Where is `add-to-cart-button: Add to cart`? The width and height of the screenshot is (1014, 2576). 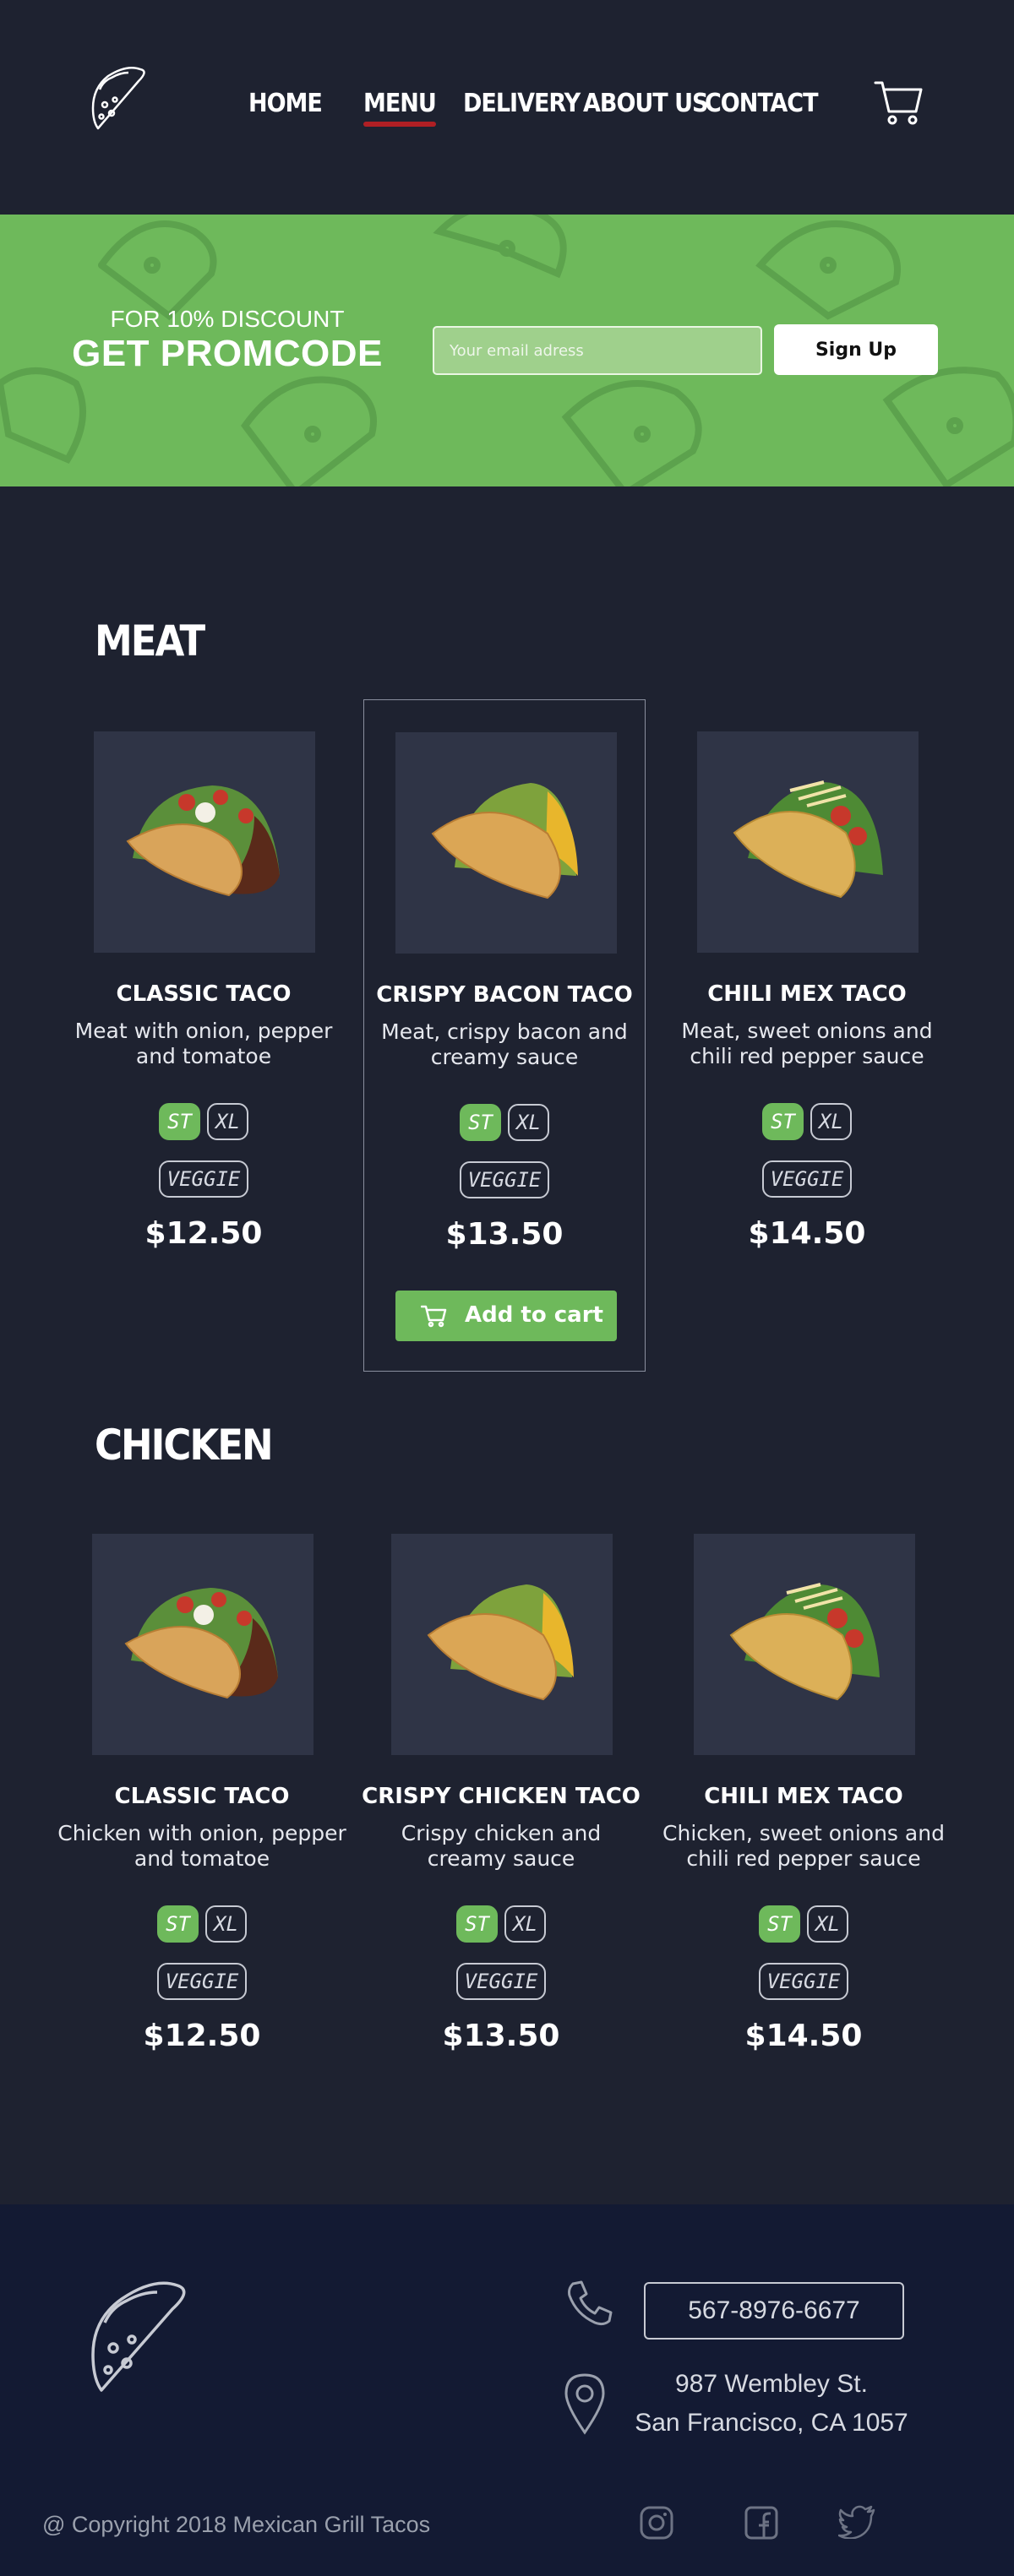
add-to-cart-button: Add to cart is located at coordinates (506, 1316).